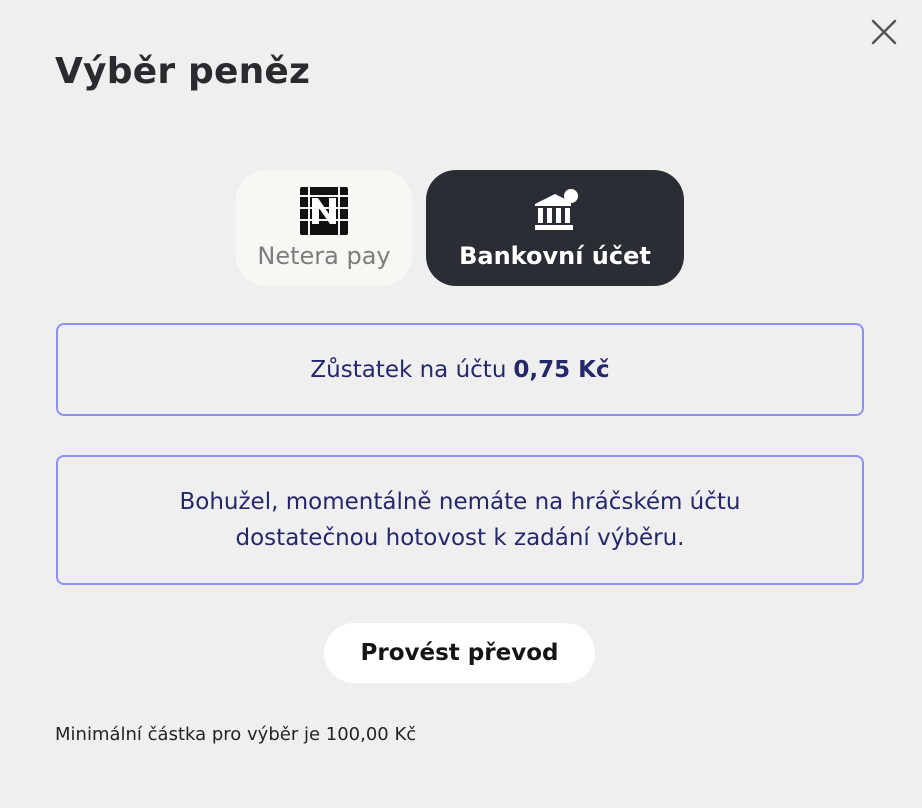 This screenshot has width=922, height=808. I want to click on transfer-button: Provést převod, so click(459, 653).